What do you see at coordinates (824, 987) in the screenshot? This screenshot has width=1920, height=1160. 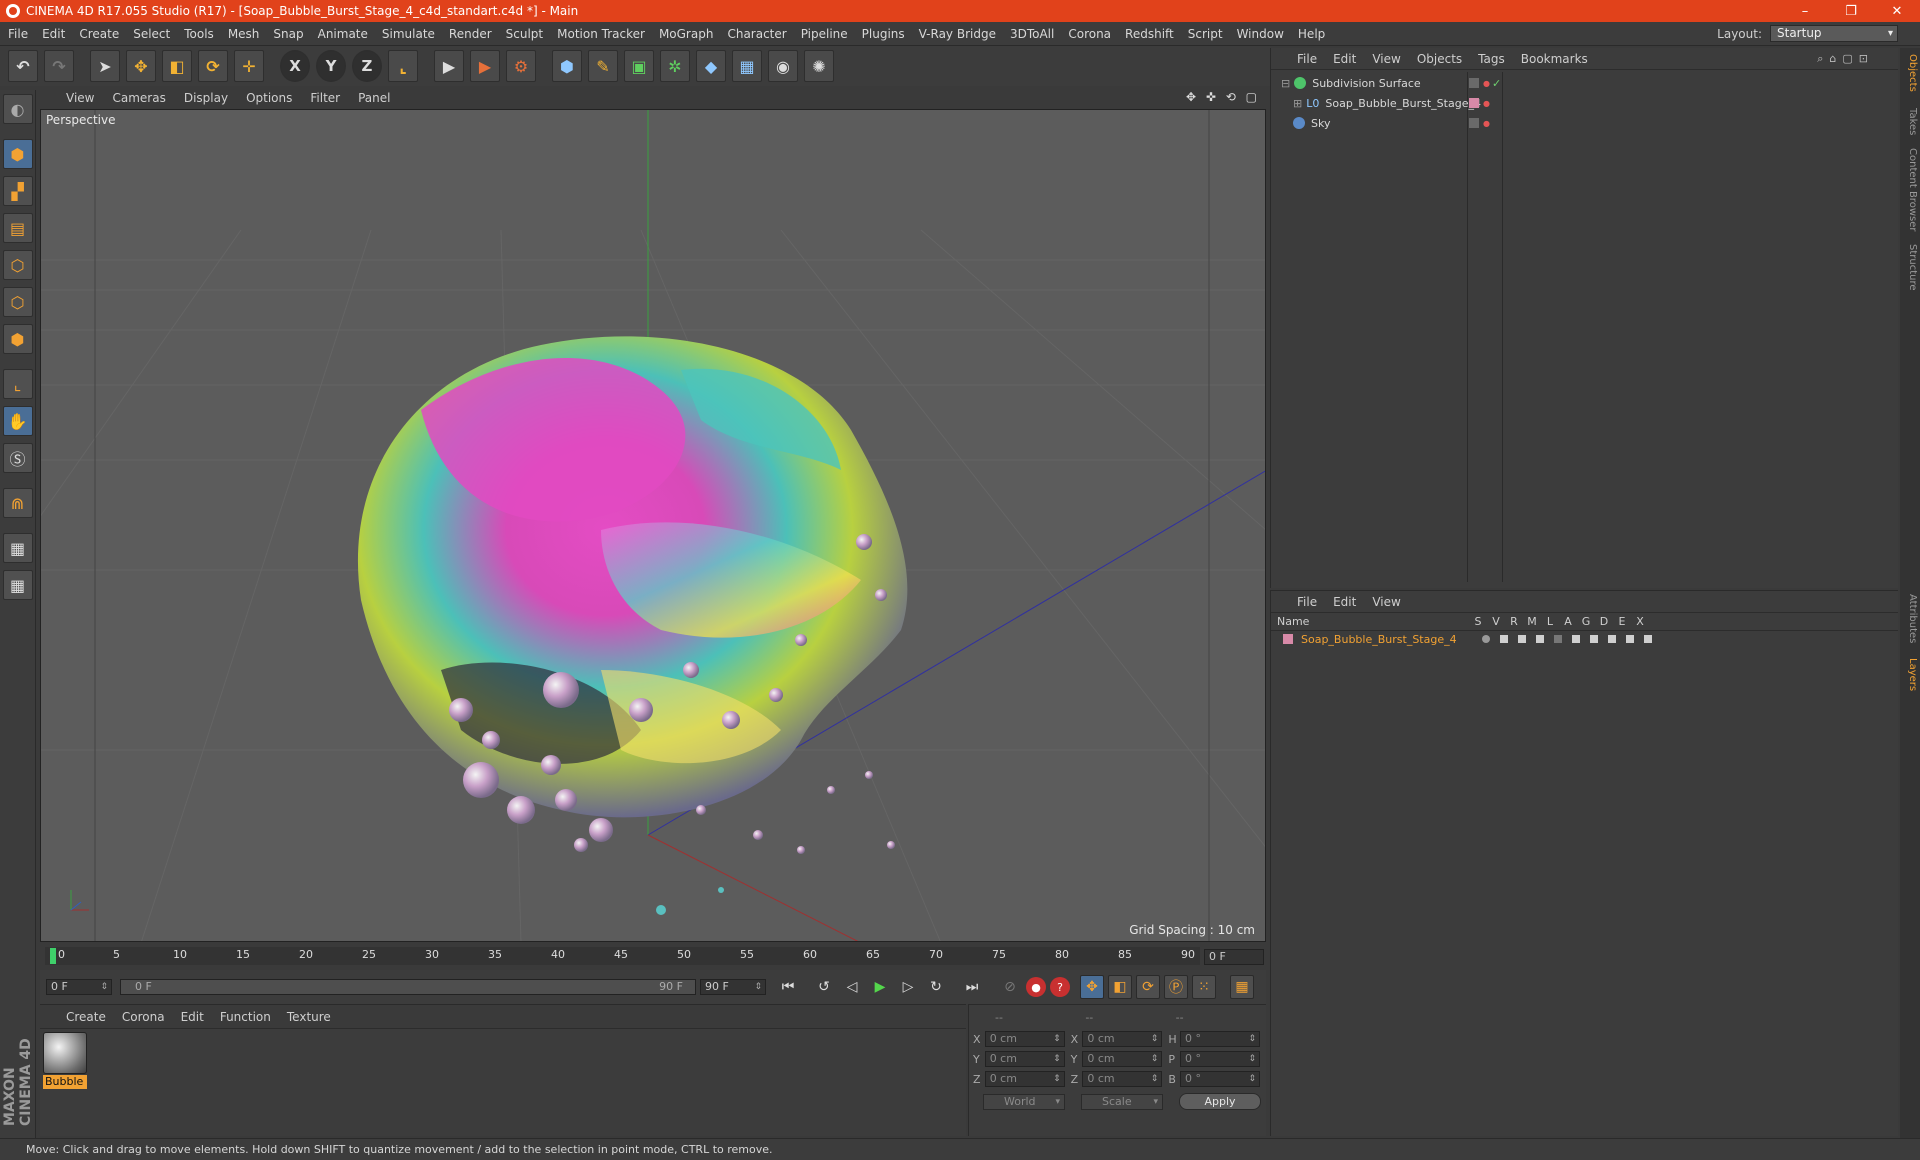 I see `previous-key-icon: ↺` at bounding box center [824, 987].